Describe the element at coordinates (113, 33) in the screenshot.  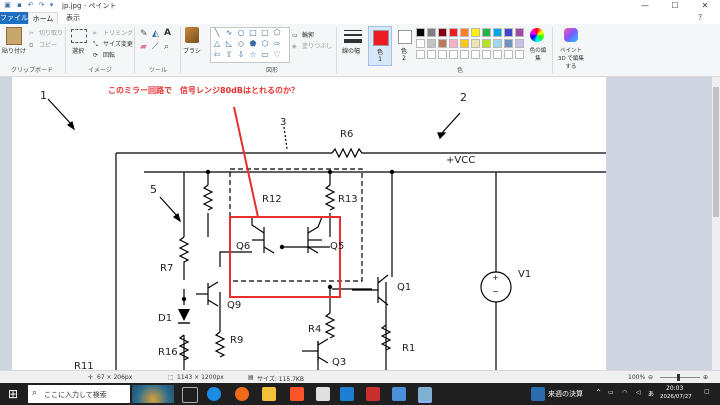
I see `crop-button: ⌗ トリミング` at that location.